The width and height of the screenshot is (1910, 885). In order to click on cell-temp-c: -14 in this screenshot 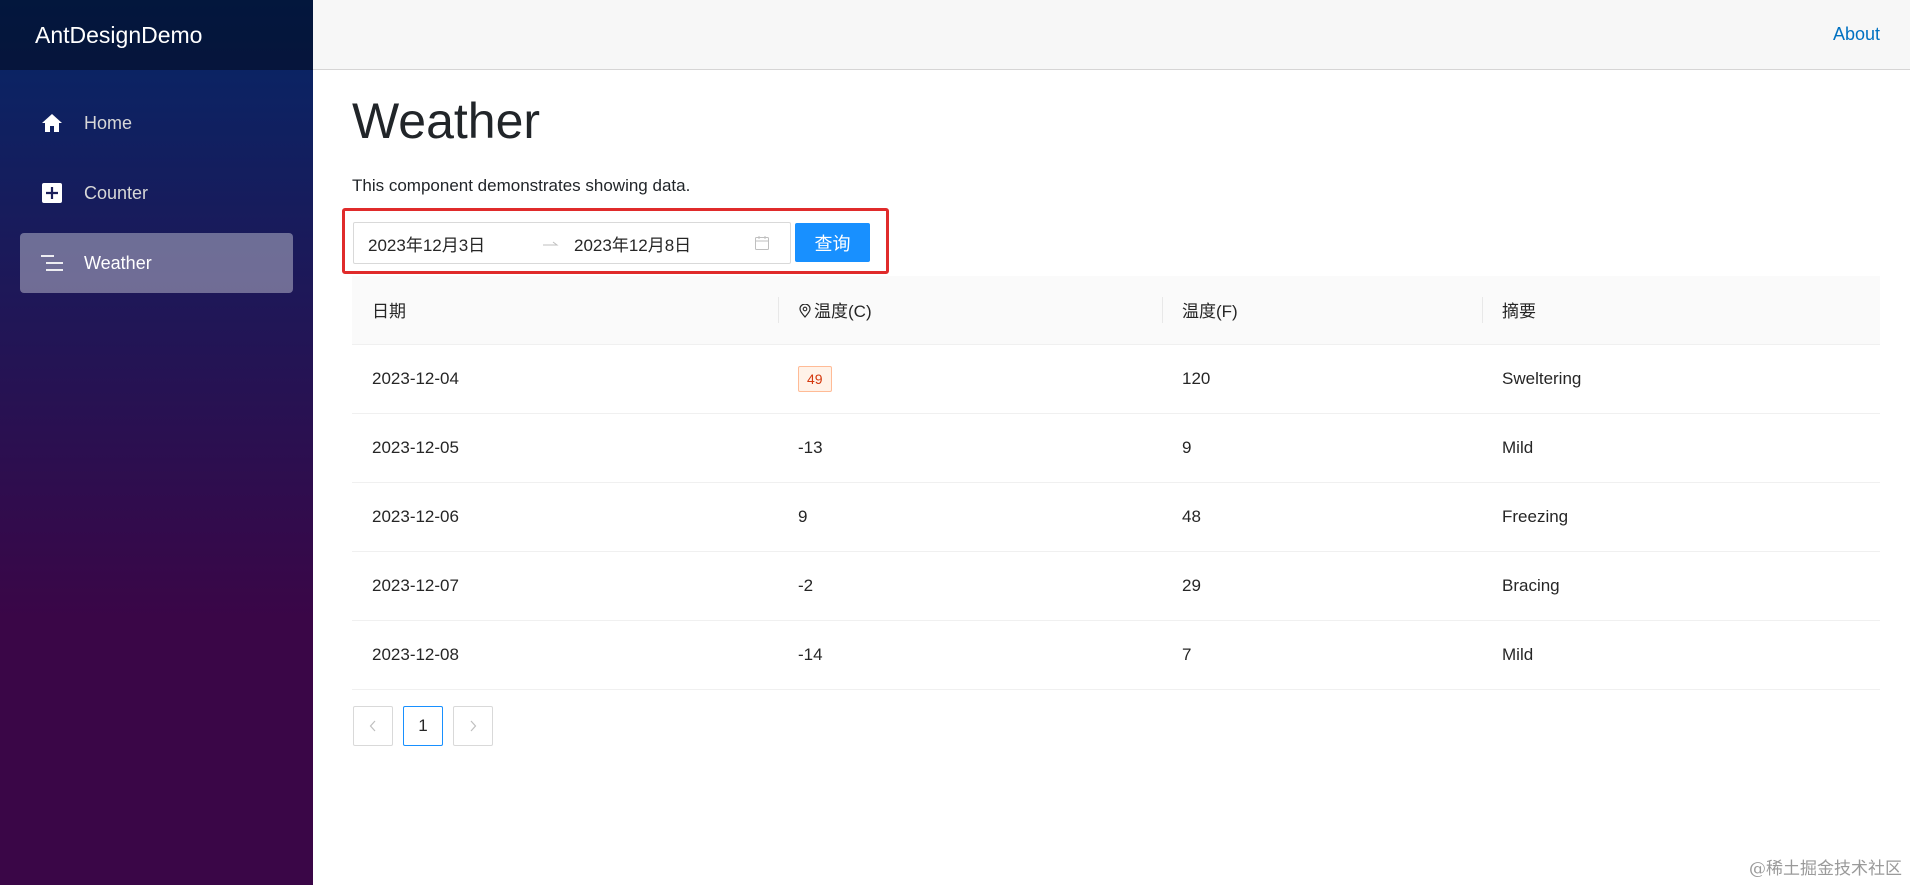, I will do `click(970, 655)`.